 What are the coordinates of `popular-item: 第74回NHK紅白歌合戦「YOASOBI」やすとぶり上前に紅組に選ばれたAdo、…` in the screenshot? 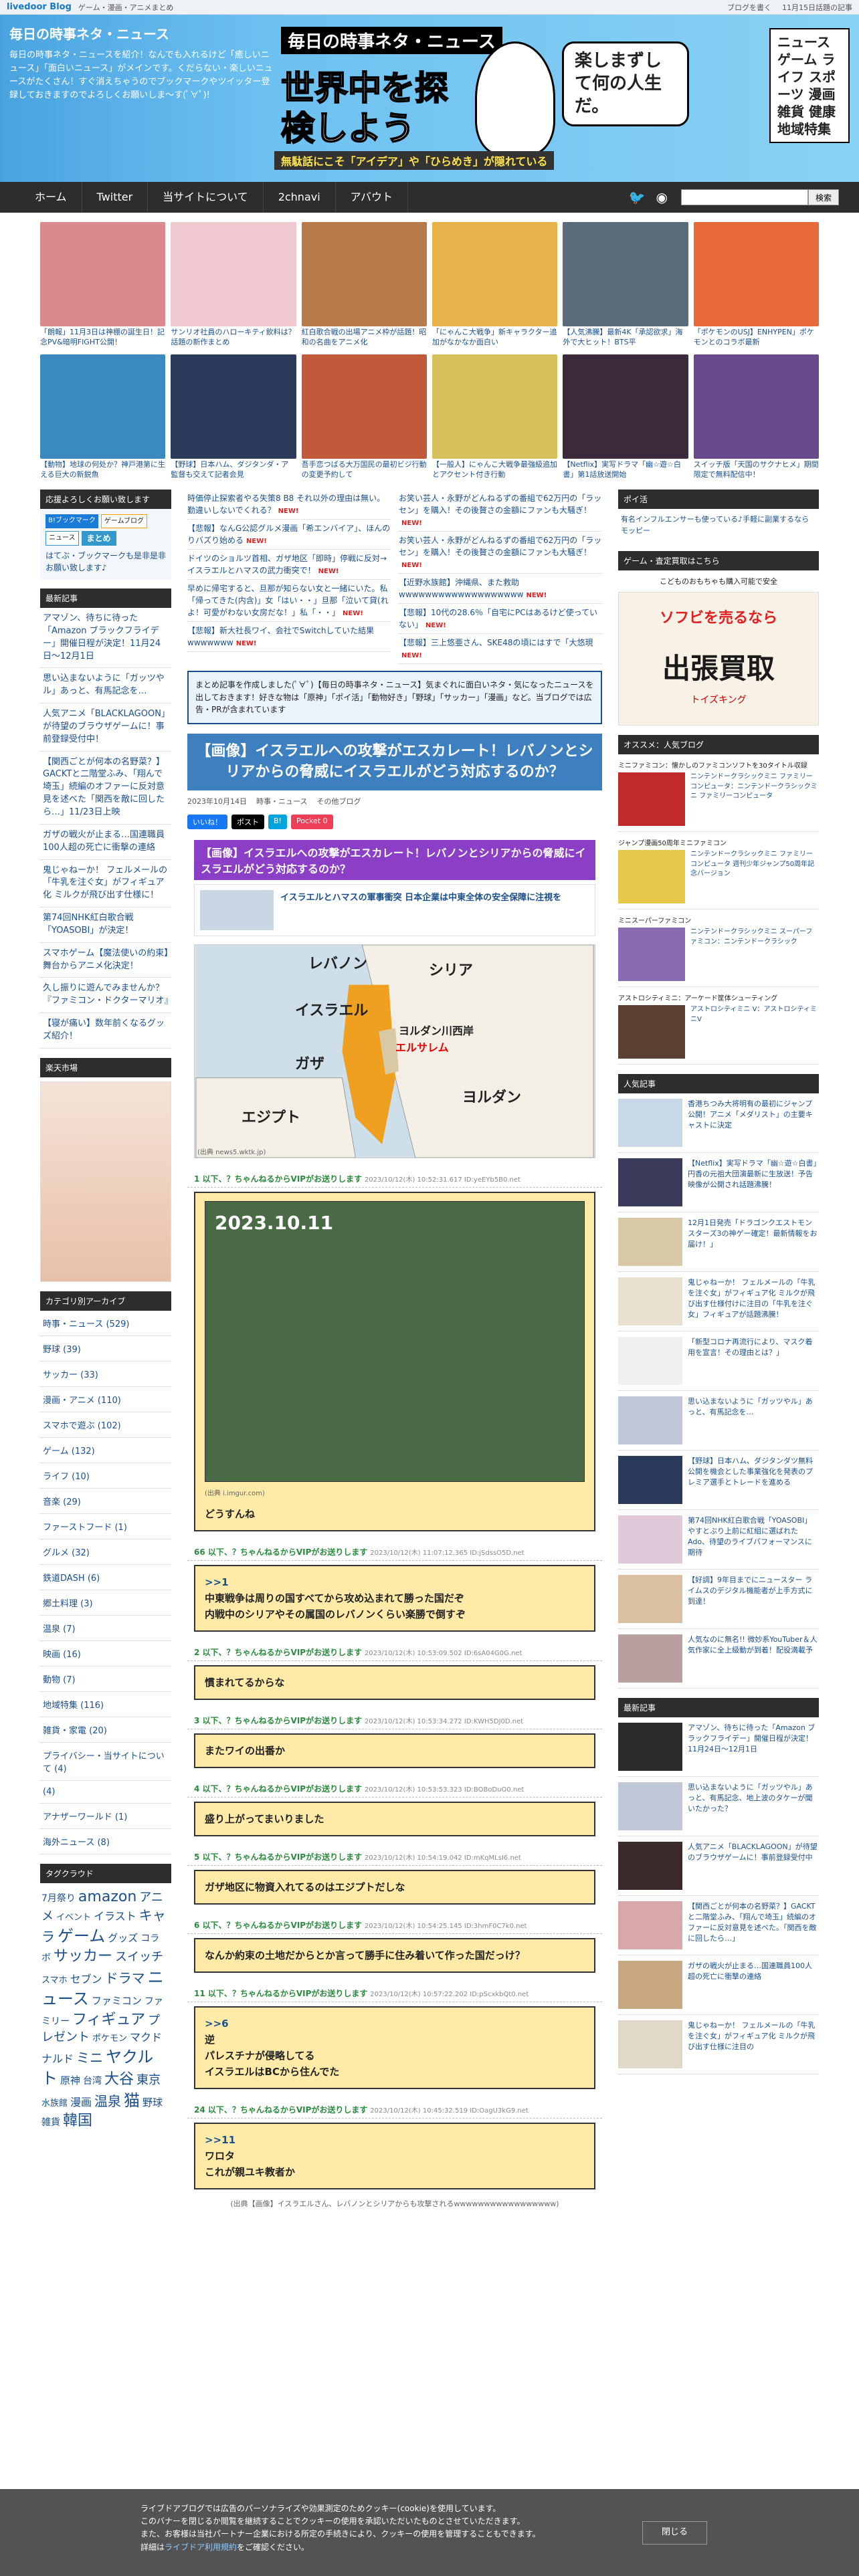 It's located at (718, 1540).